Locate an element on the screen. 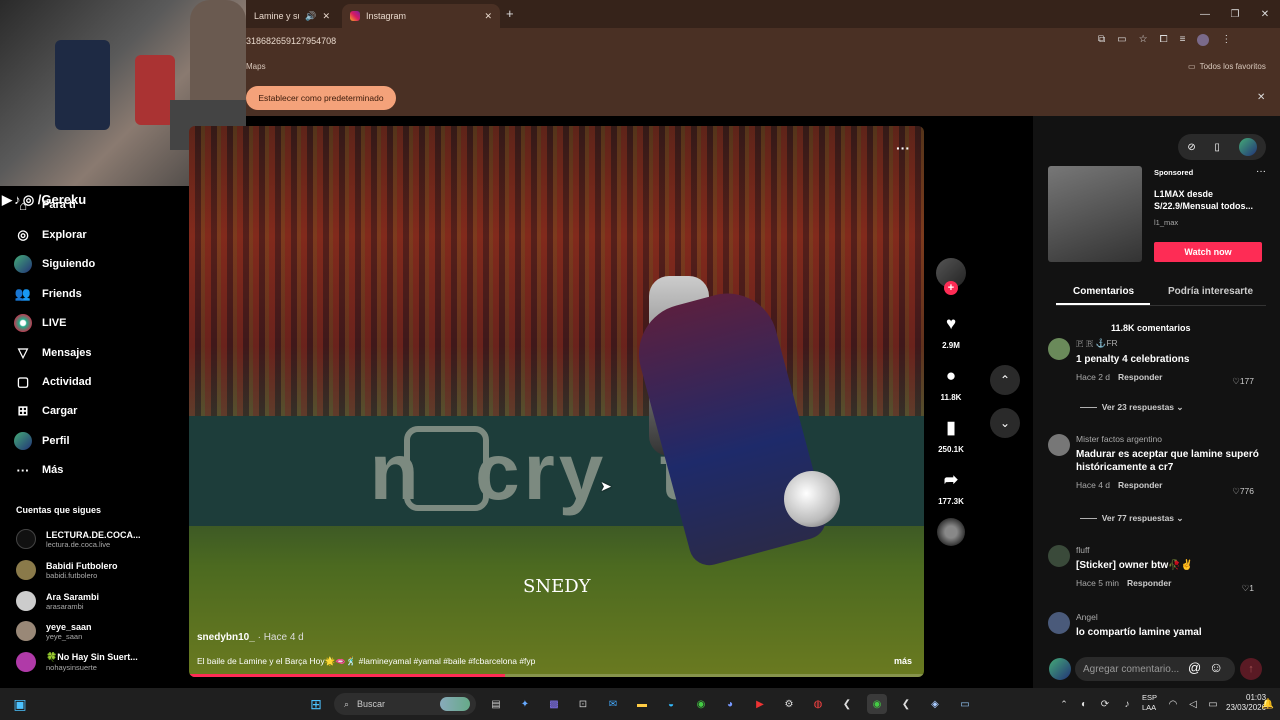  star-icon: ☆ is located at coordinates (1143, 40).